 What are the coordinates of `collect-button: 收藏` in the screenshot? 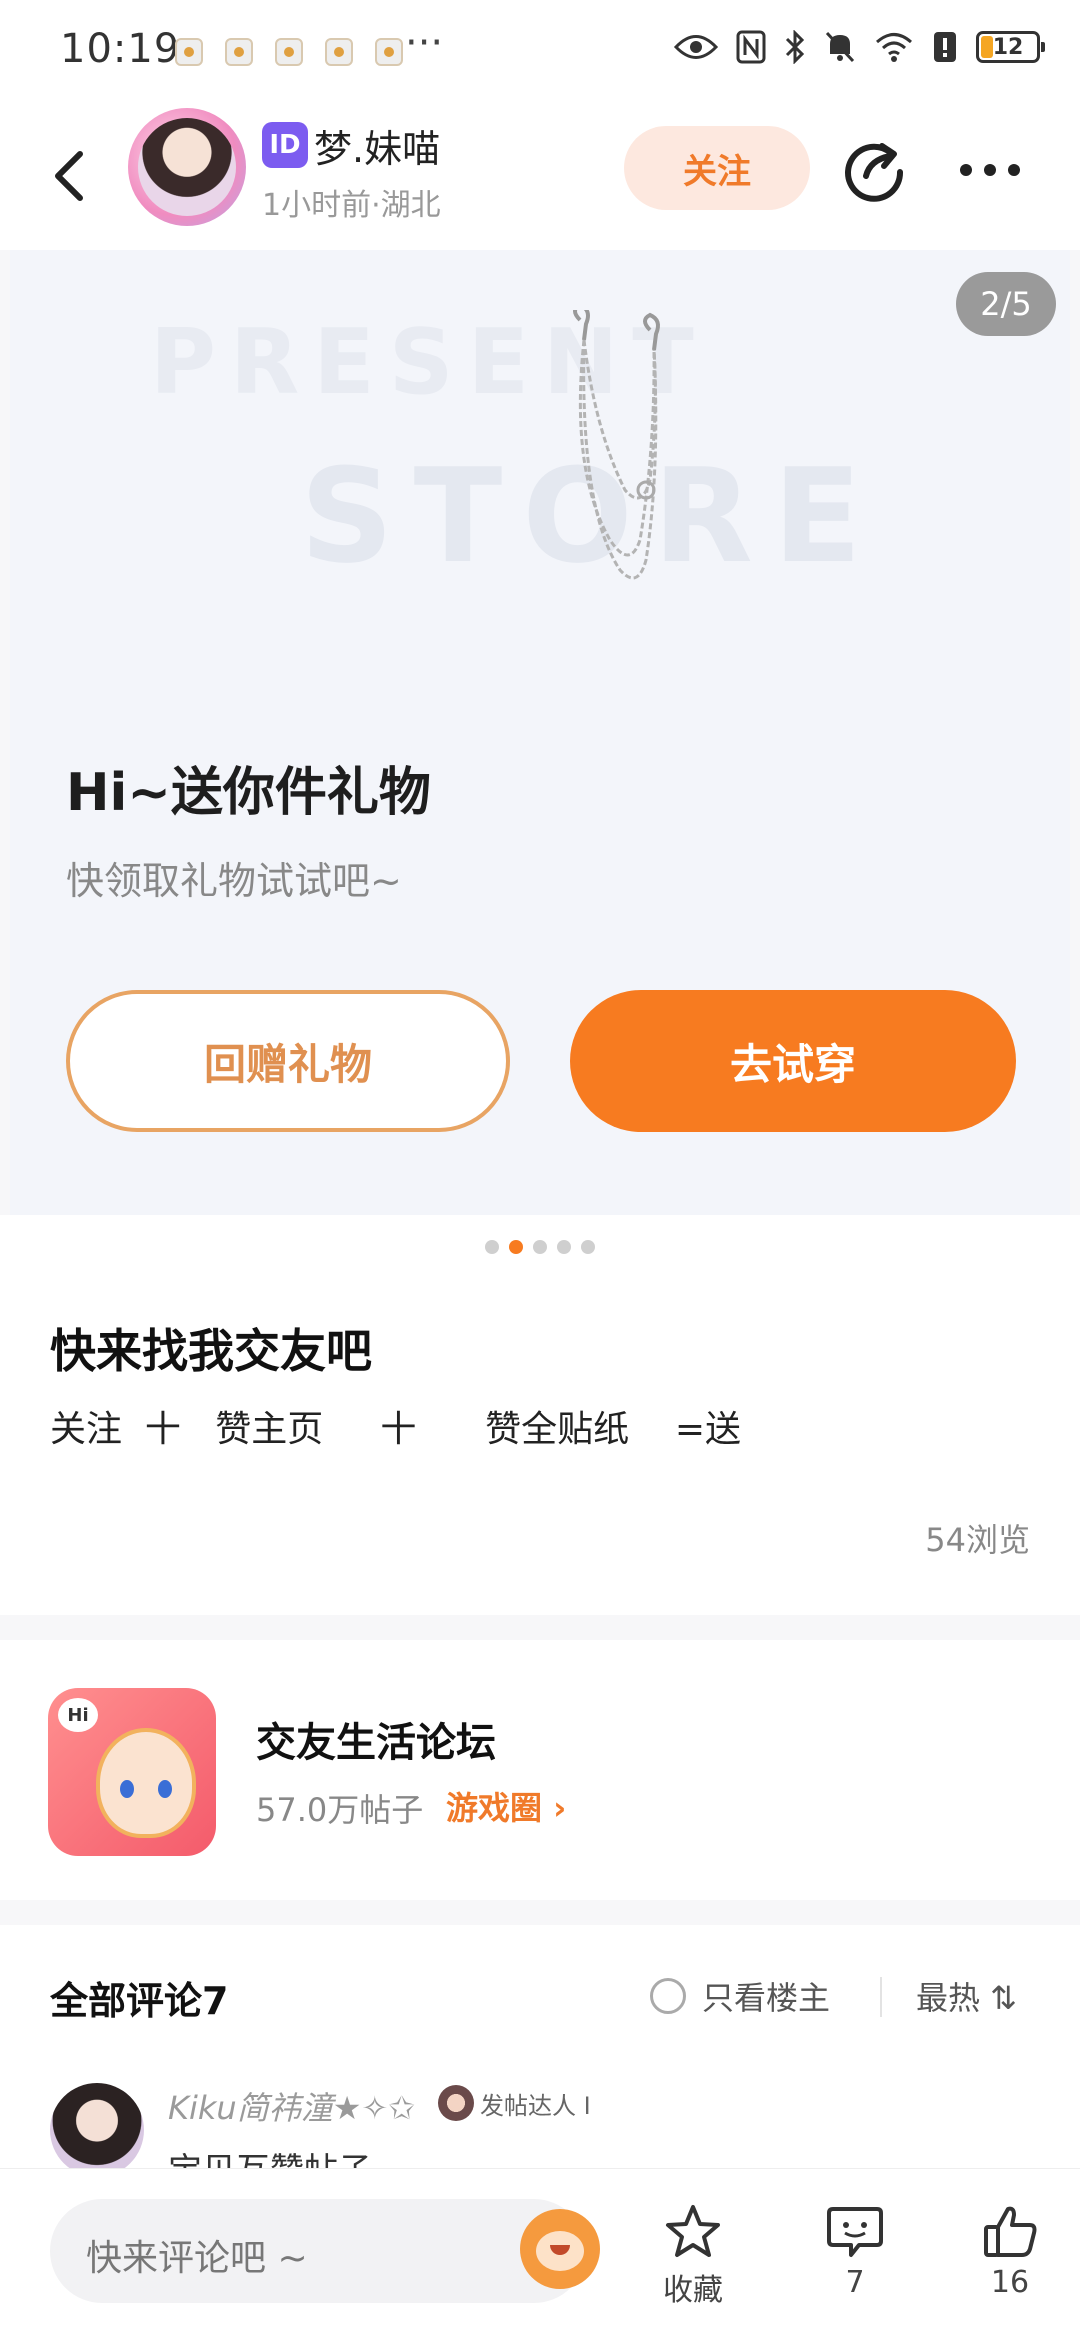 It's located at (693, 2256).